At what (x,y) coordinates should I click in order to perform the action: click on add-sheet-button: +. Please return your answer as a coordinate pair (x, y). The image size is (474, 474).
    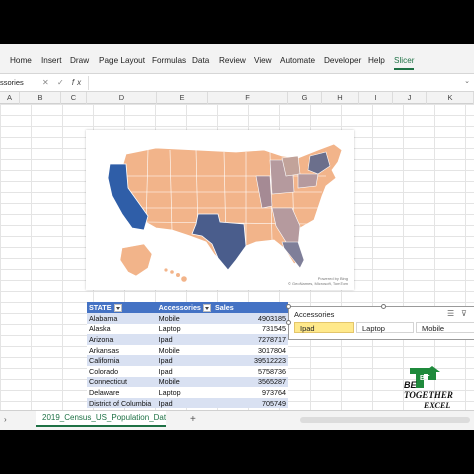
    Looking at the image, I should click on (193, 419).